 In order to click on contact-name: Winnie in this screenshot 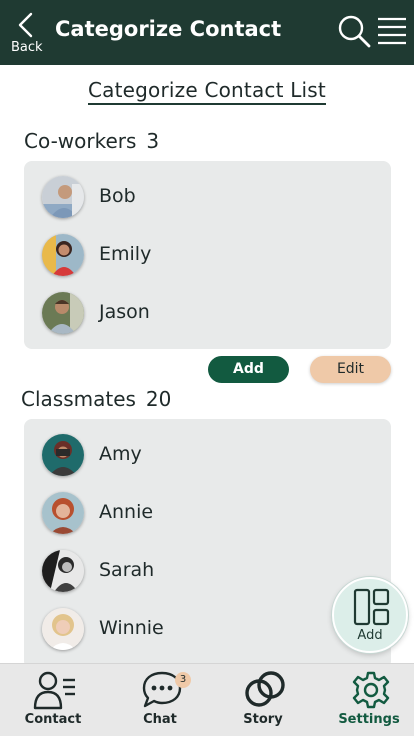, I will do `click(131, 628)`.